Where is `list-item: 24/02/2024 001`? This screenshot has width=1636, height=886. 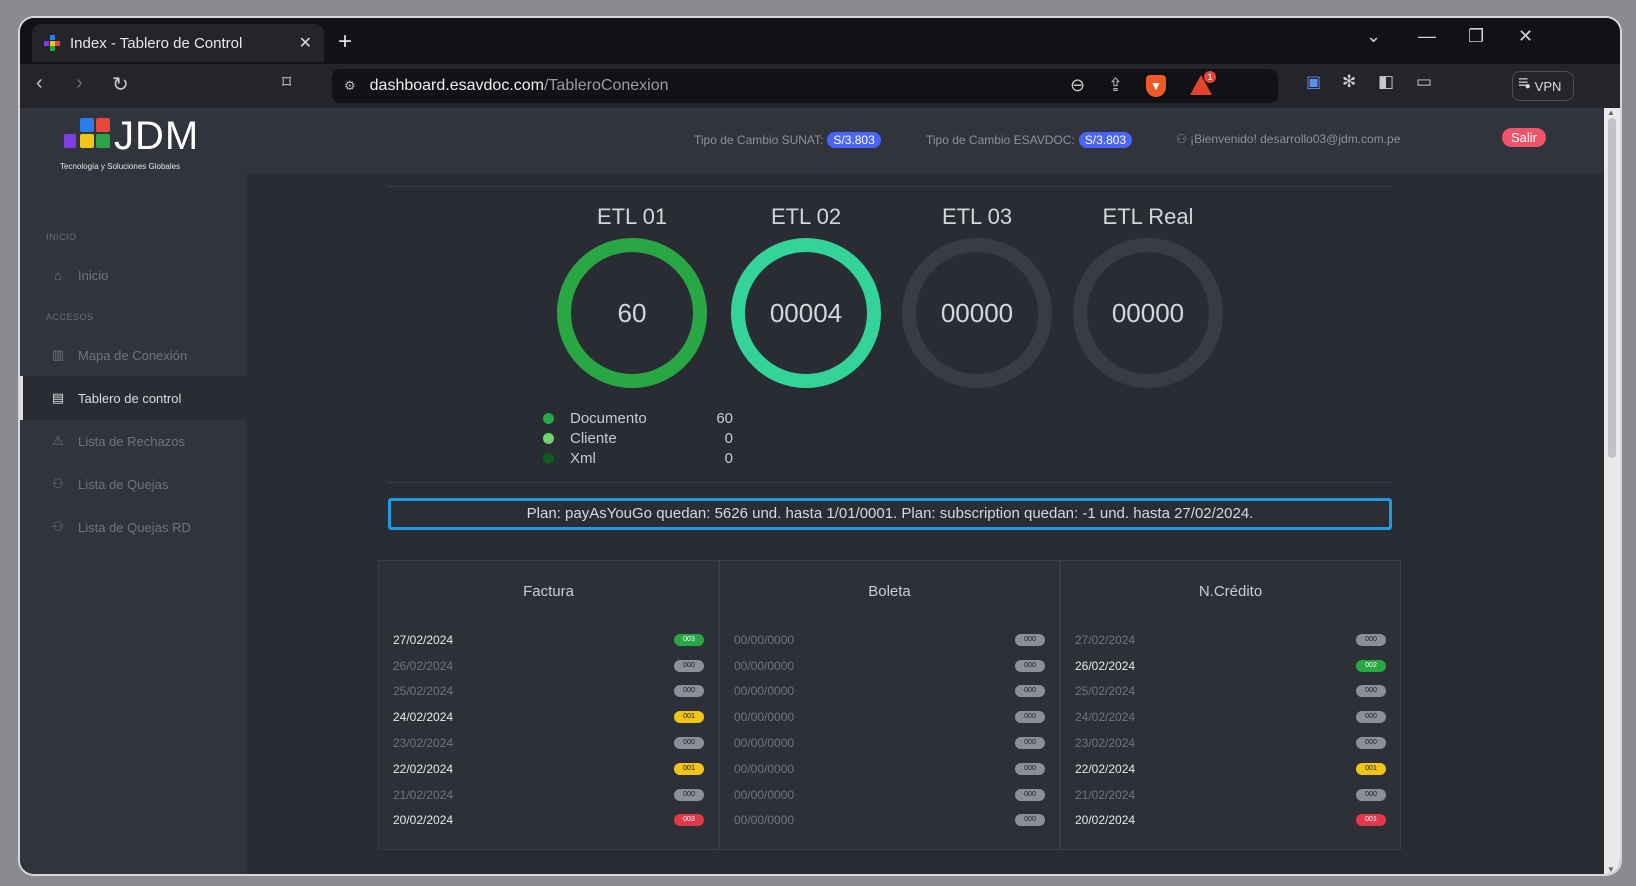 list-item: 24/02/2024 001 is located at coordinates (548, 717).